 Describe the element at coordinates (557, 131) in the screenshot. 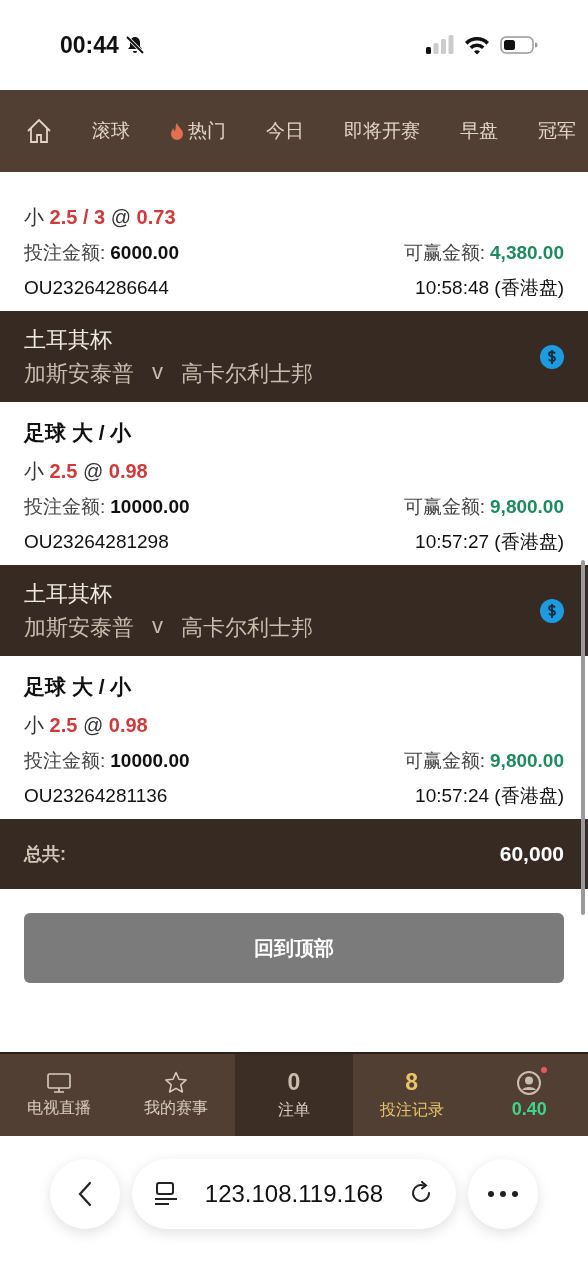

I see `nav-tab: 冠军` at that location.